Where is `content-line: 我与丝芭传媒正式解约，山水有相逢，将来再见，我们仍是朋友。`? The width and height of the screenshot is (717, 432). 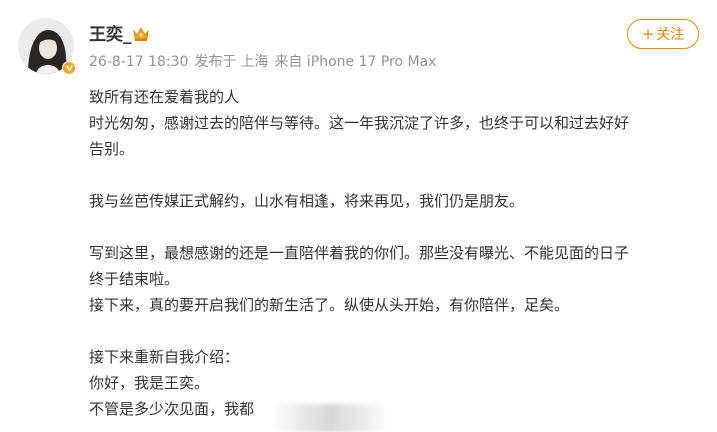 content-line: 我与丝芭传媒正式解约，山水有相逢，将来再见，我们仍是朋友。 is located at coordinates (307, 201).